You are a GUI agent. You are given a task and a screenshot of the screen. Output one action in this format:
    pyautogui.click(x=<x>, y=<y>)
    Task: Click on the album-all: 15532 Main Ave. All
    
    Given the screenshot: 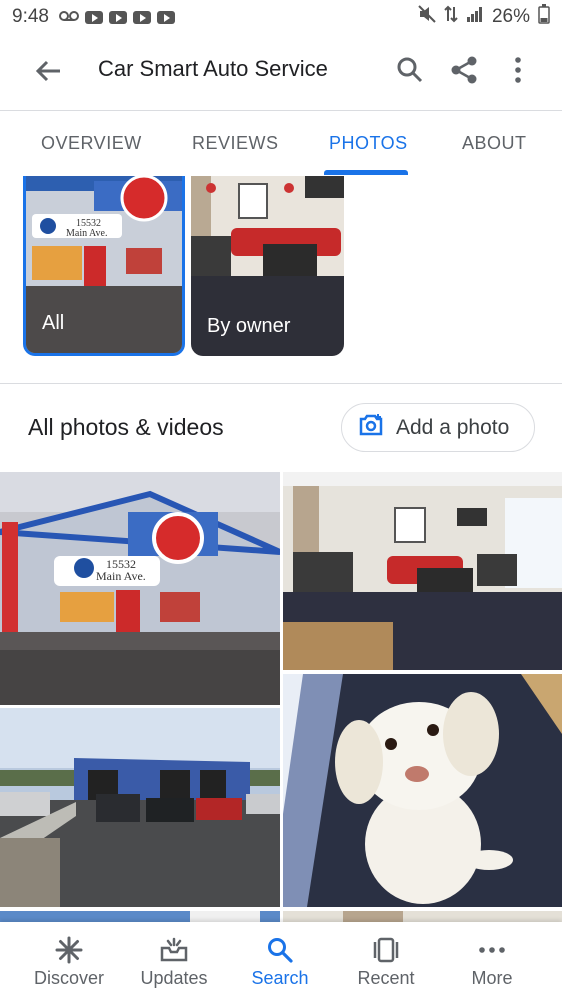 What is the action you would take?
    pyautogui.click(x=104, y=266)
    